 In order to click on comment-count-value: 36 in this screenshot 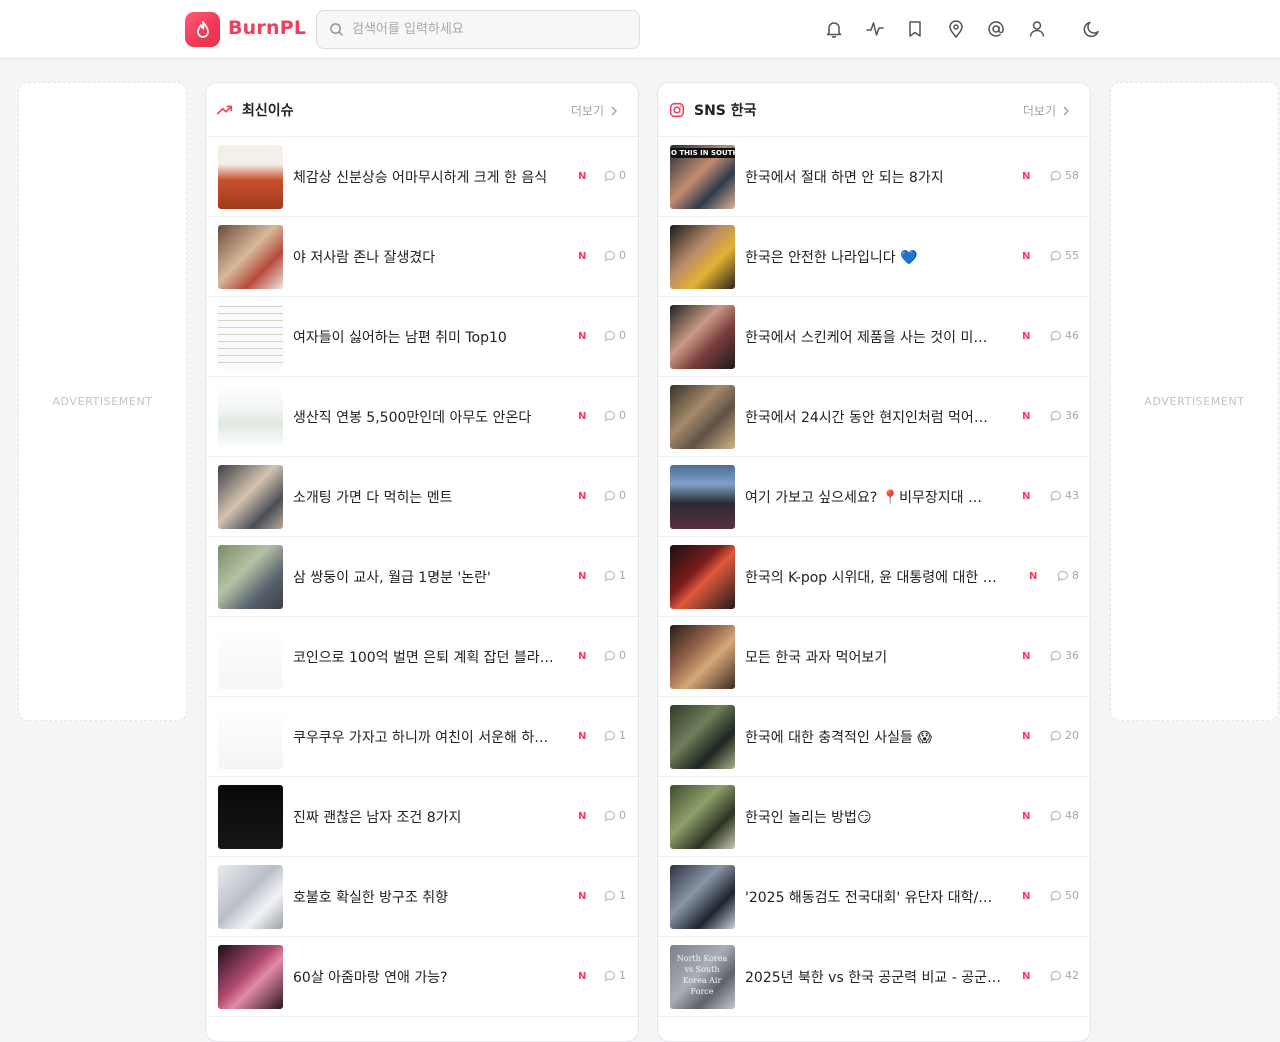, I will do `click(1072, 655)`.